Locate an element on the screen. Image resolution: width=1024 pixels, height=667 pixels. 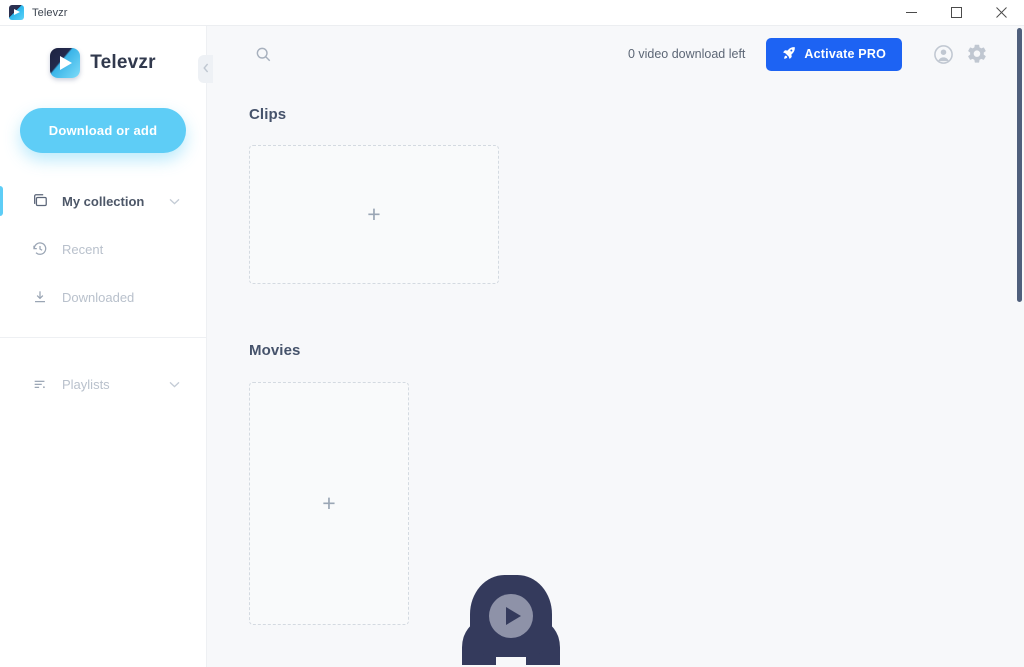
sidebar-item-label: Playlists is located at coordinates (86, 384).